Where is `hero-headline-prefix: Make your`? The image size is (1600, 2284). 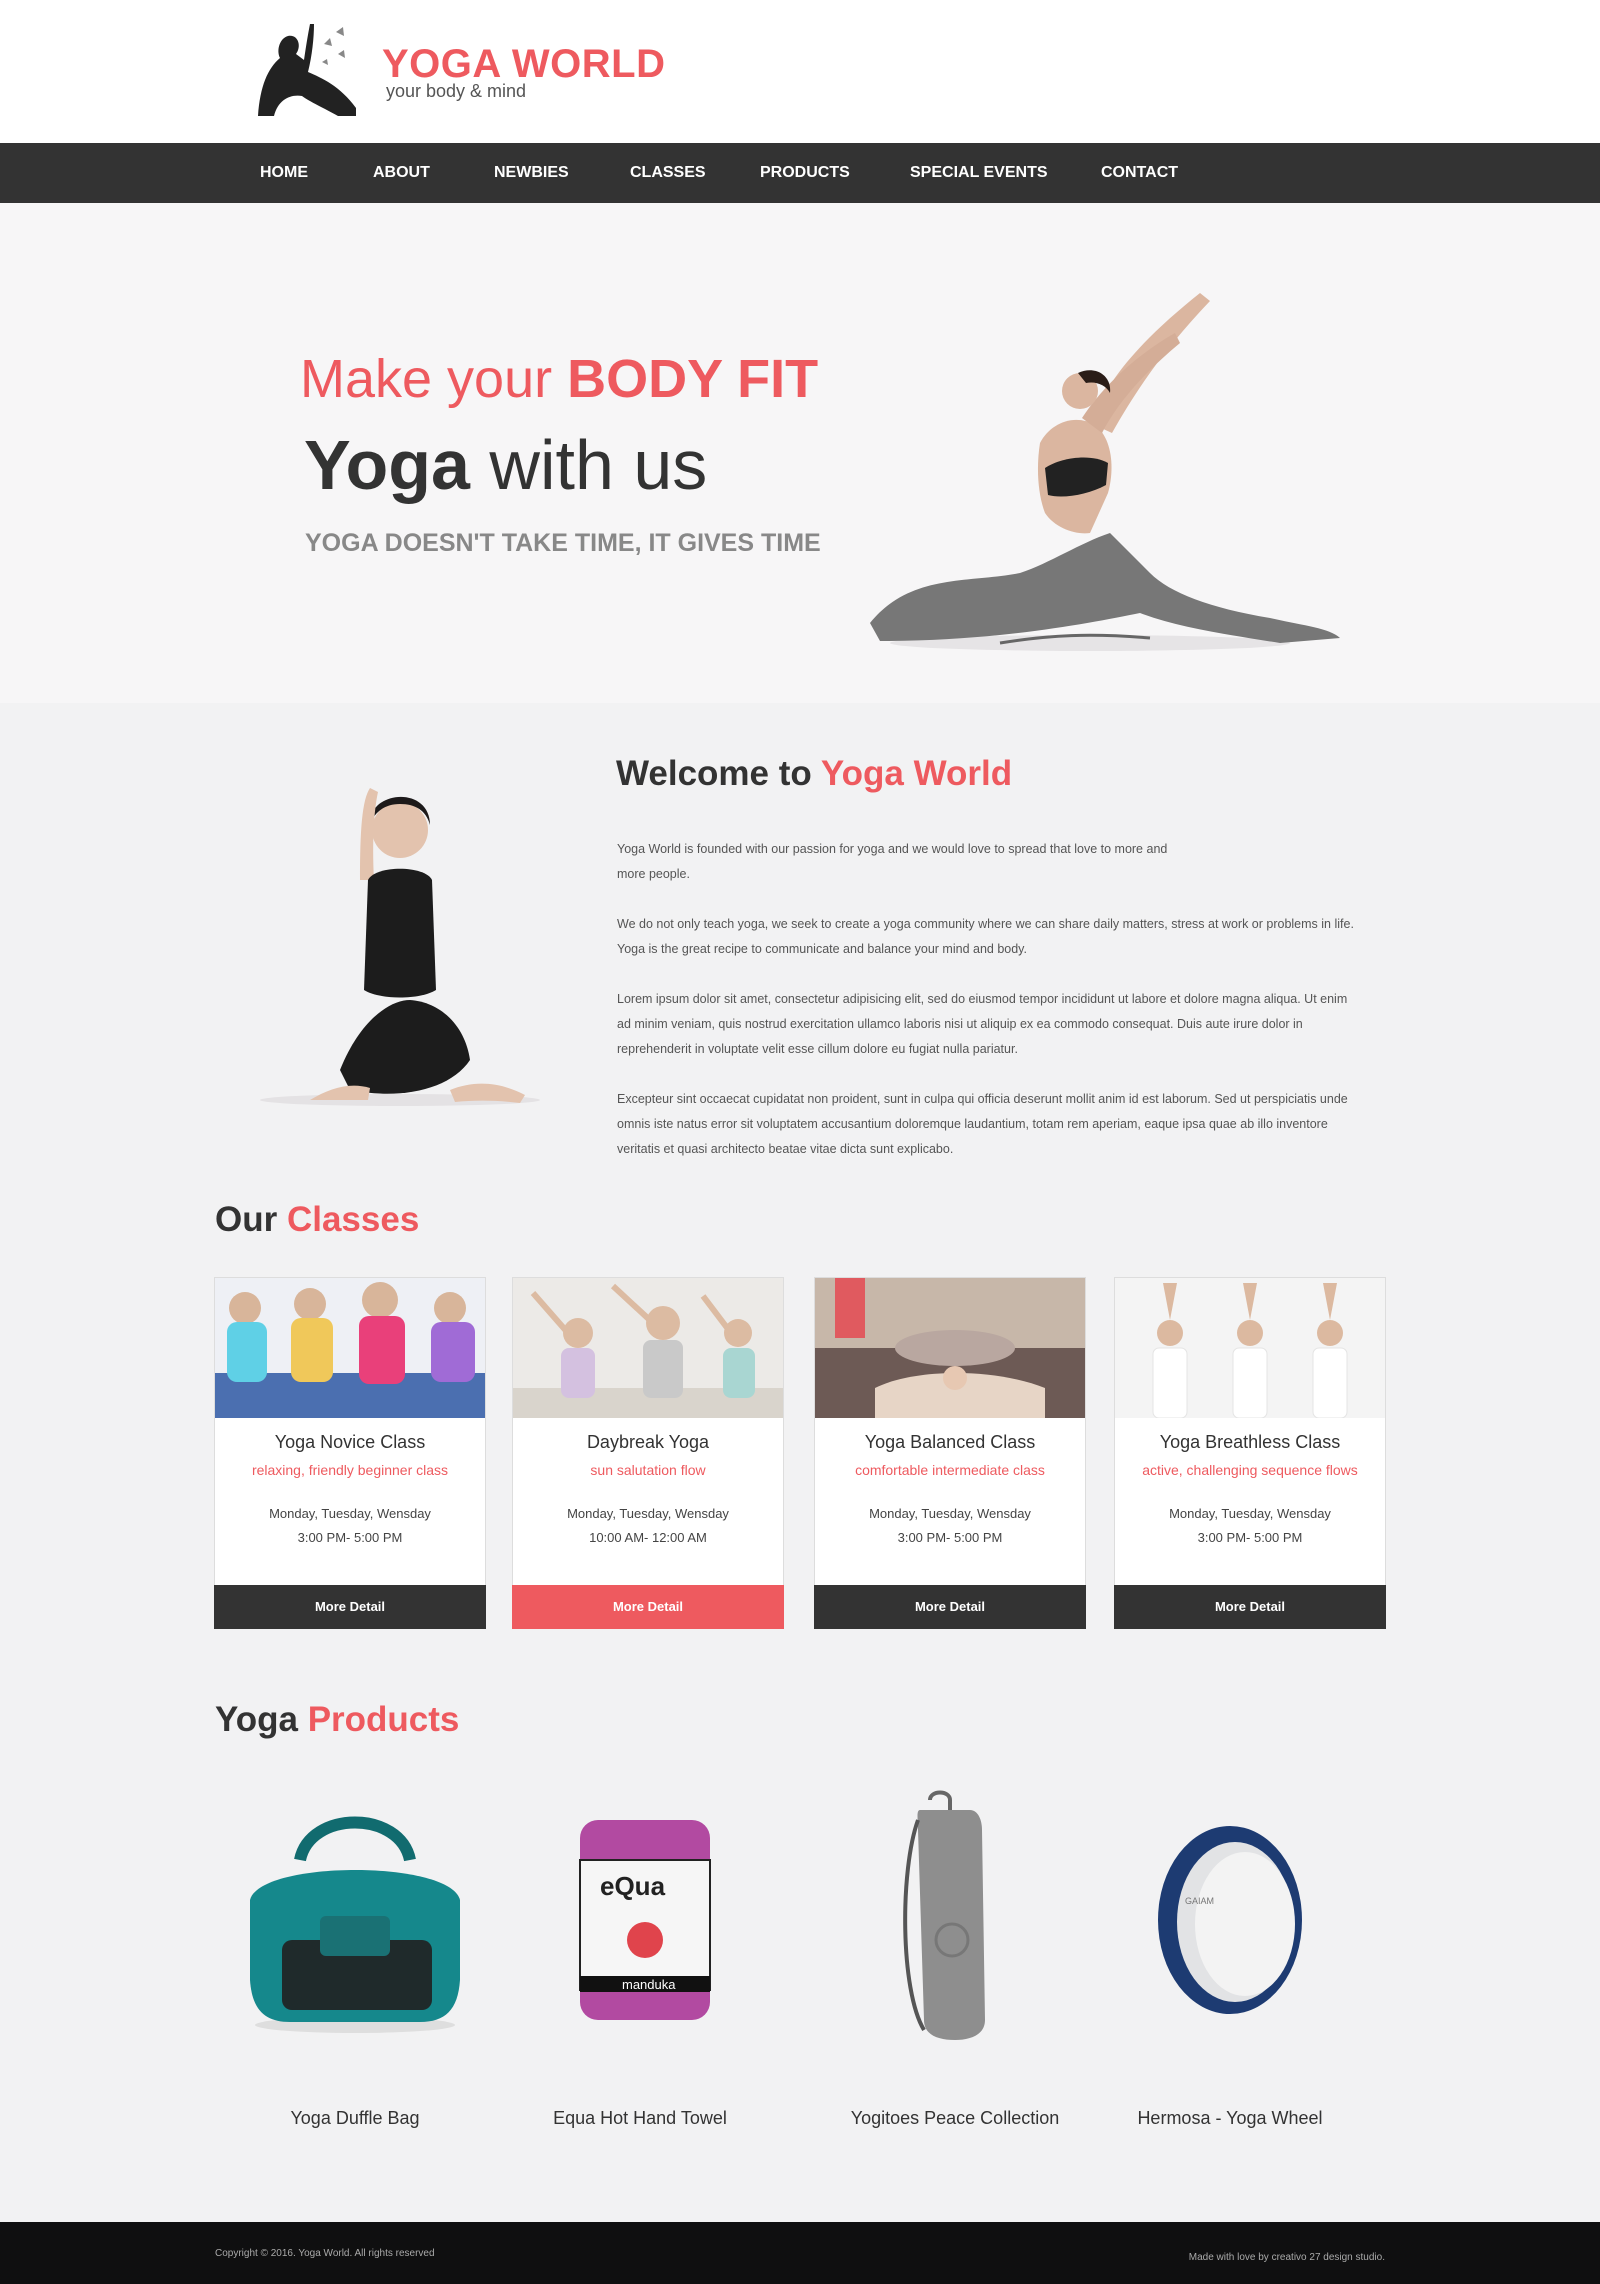 hero-headline-prefix: Make your is located at coordinates (434, 379).